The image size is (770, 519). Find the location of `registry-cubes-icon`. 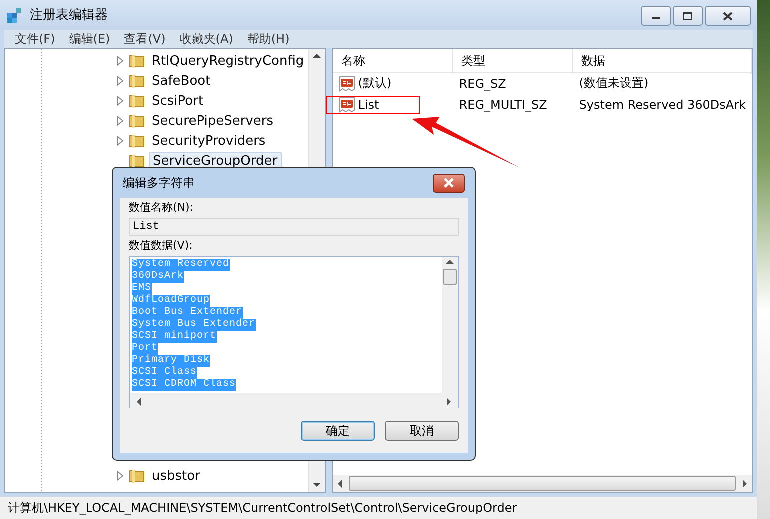

registry-cubes-icon is located at coordinates (15, 15).